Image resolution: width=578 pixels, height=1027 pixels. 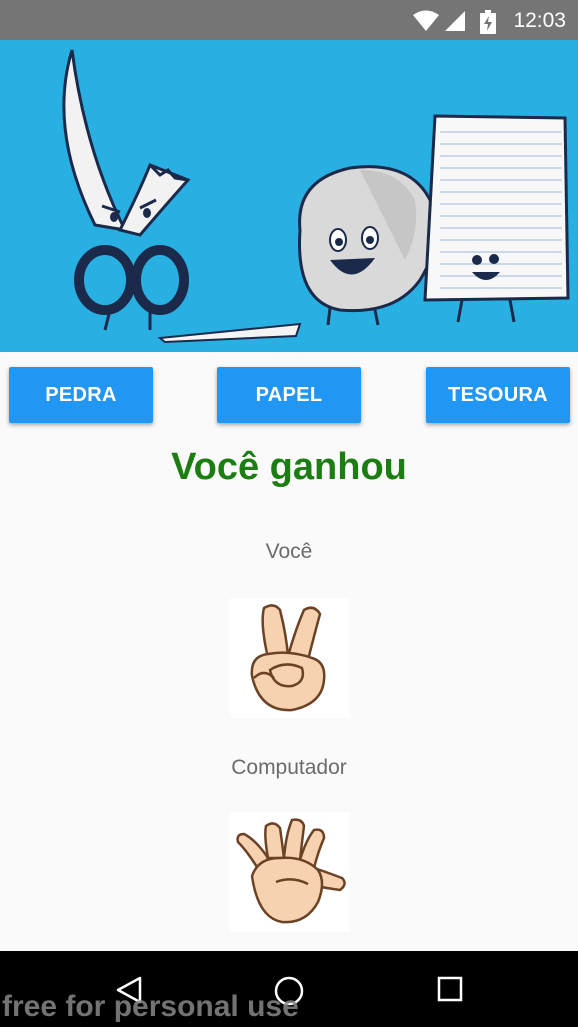 I want to click on battery-icon, so click(x=488, y=22).